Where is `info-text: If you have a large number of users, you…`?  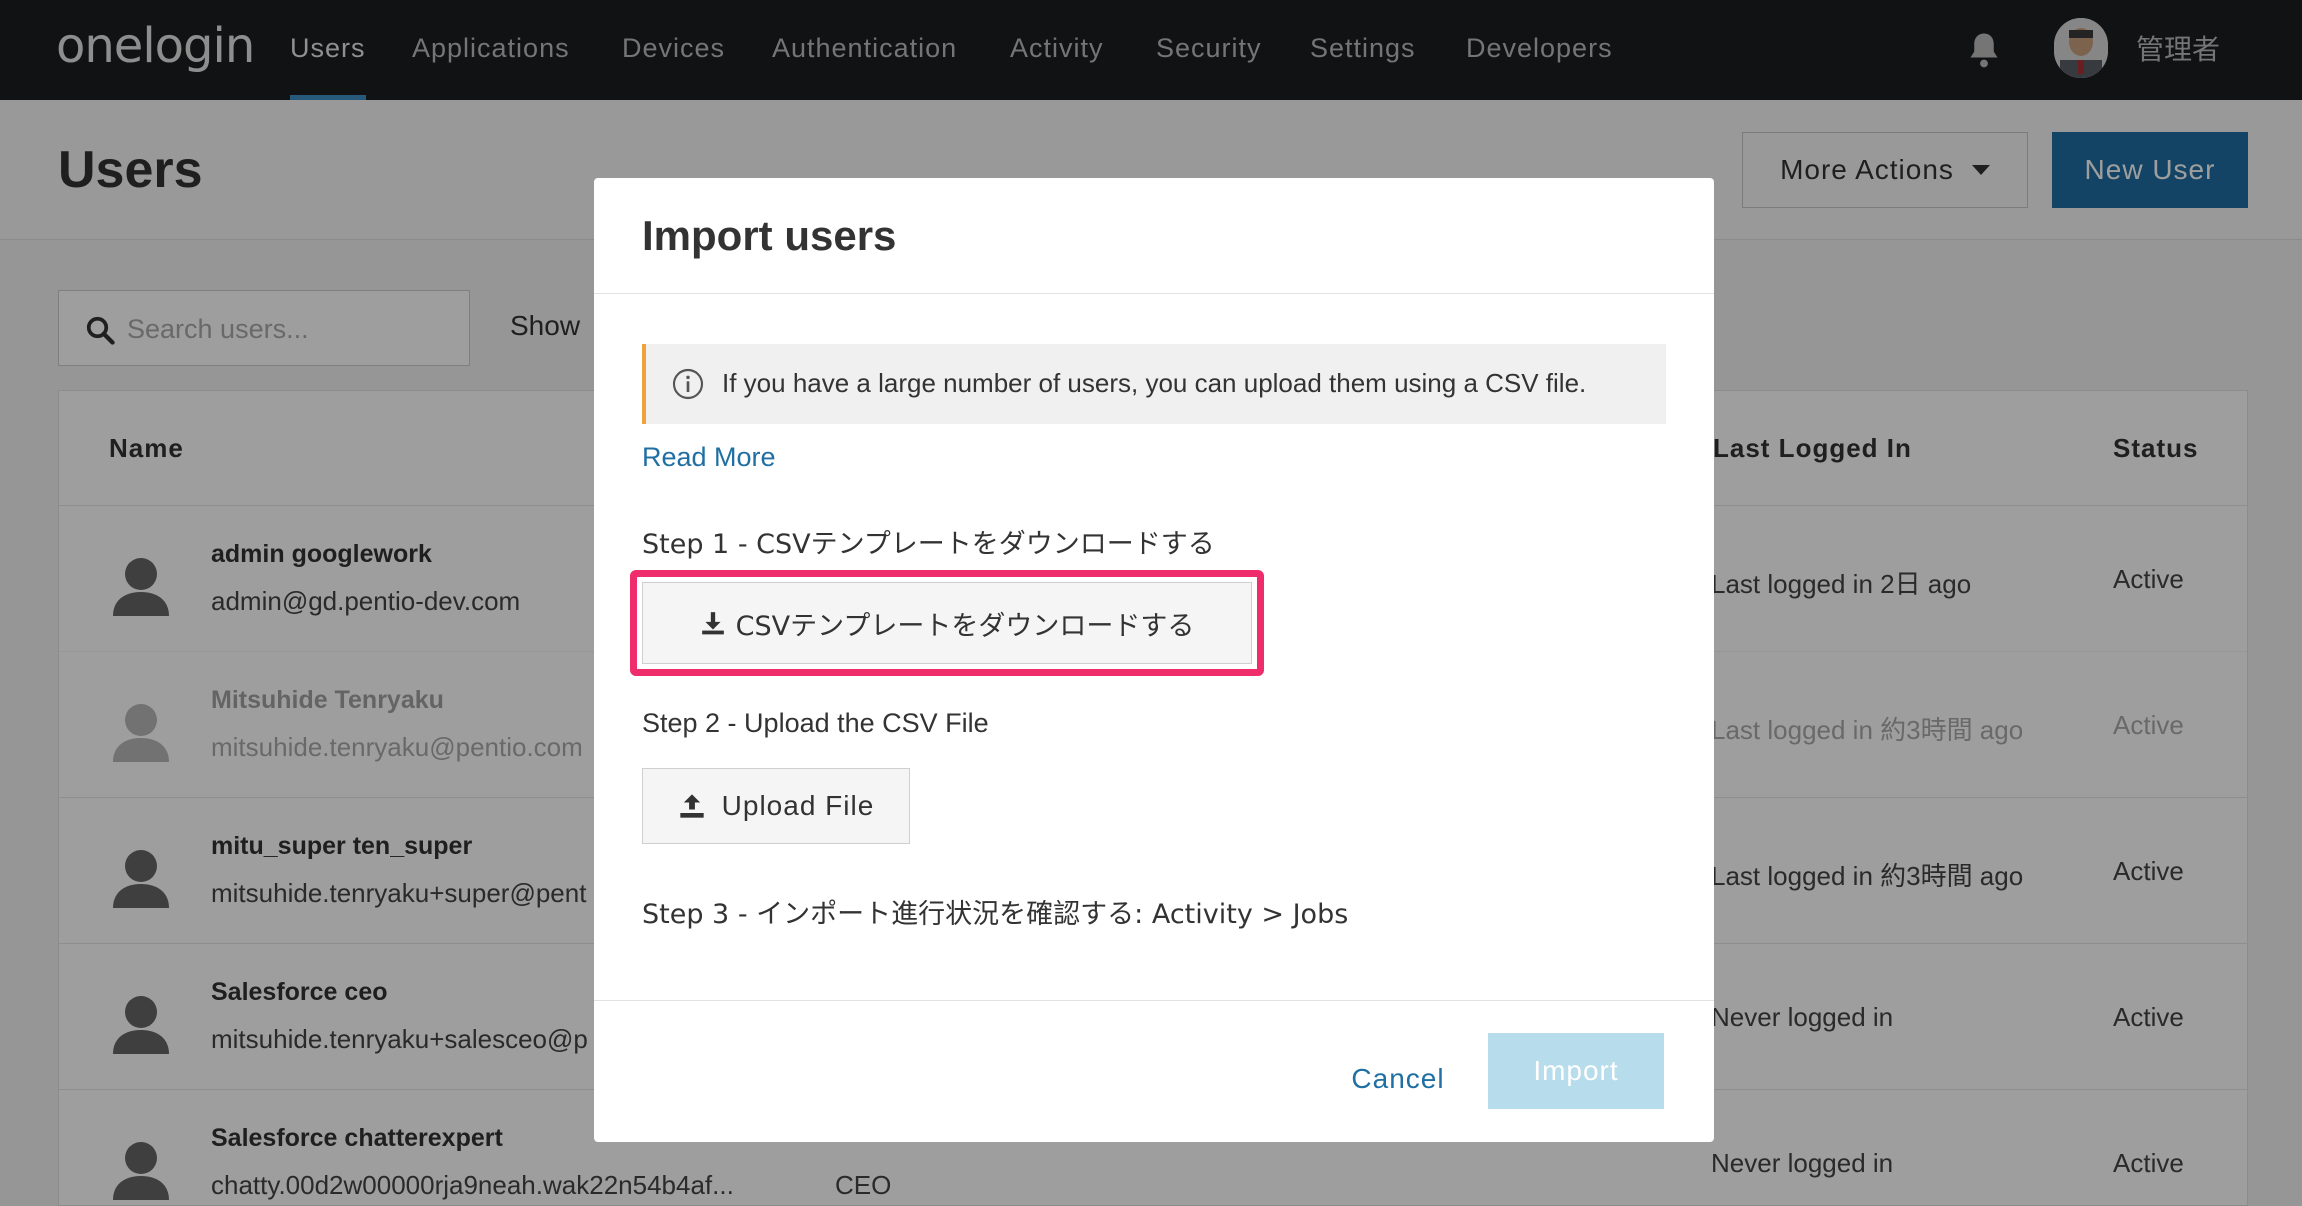
info-text: If you have a large number of users, you… is located at coordinates (1154, 383).